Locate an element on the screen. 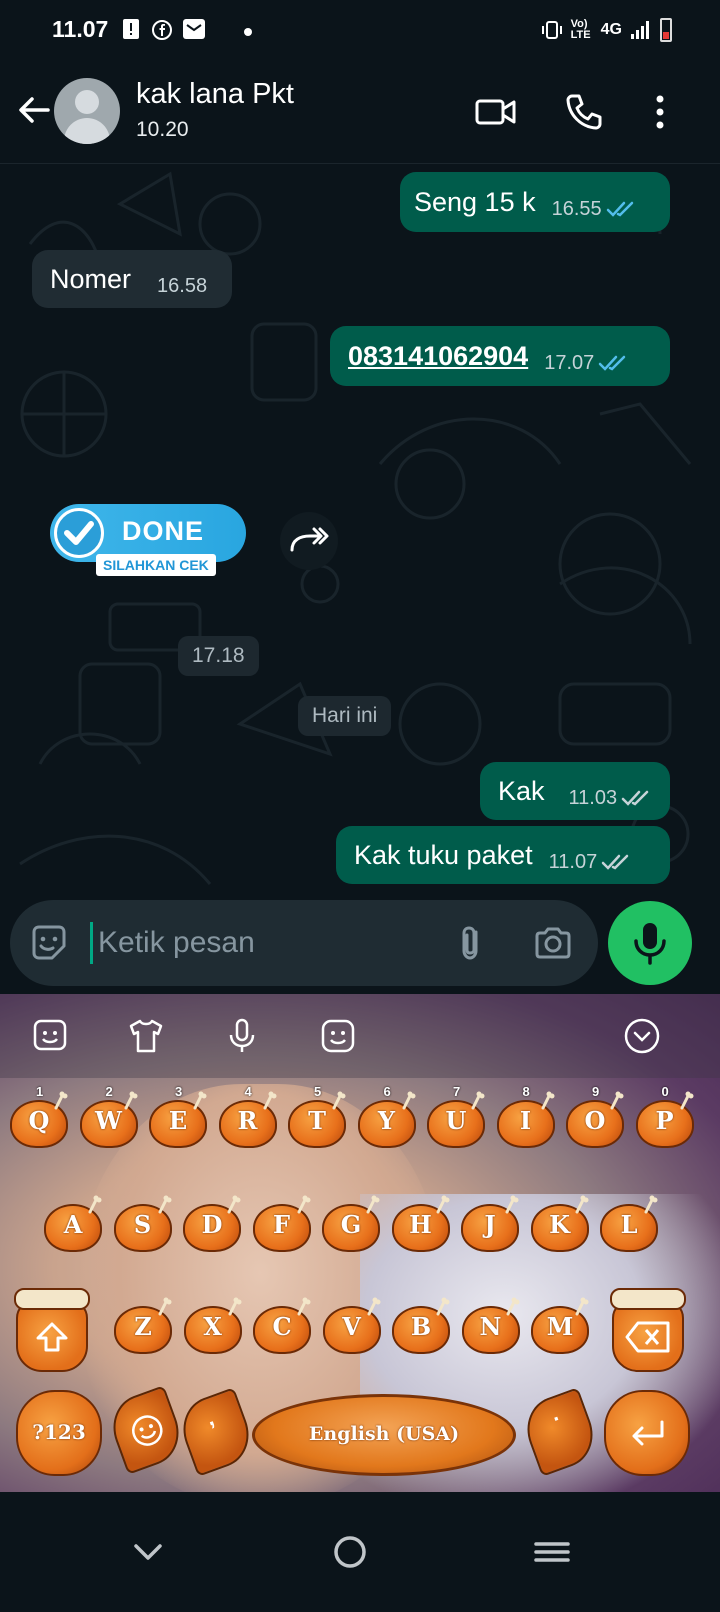  chat-header: kak lana Pkt 10.20 is located at coordinates (360, 113).